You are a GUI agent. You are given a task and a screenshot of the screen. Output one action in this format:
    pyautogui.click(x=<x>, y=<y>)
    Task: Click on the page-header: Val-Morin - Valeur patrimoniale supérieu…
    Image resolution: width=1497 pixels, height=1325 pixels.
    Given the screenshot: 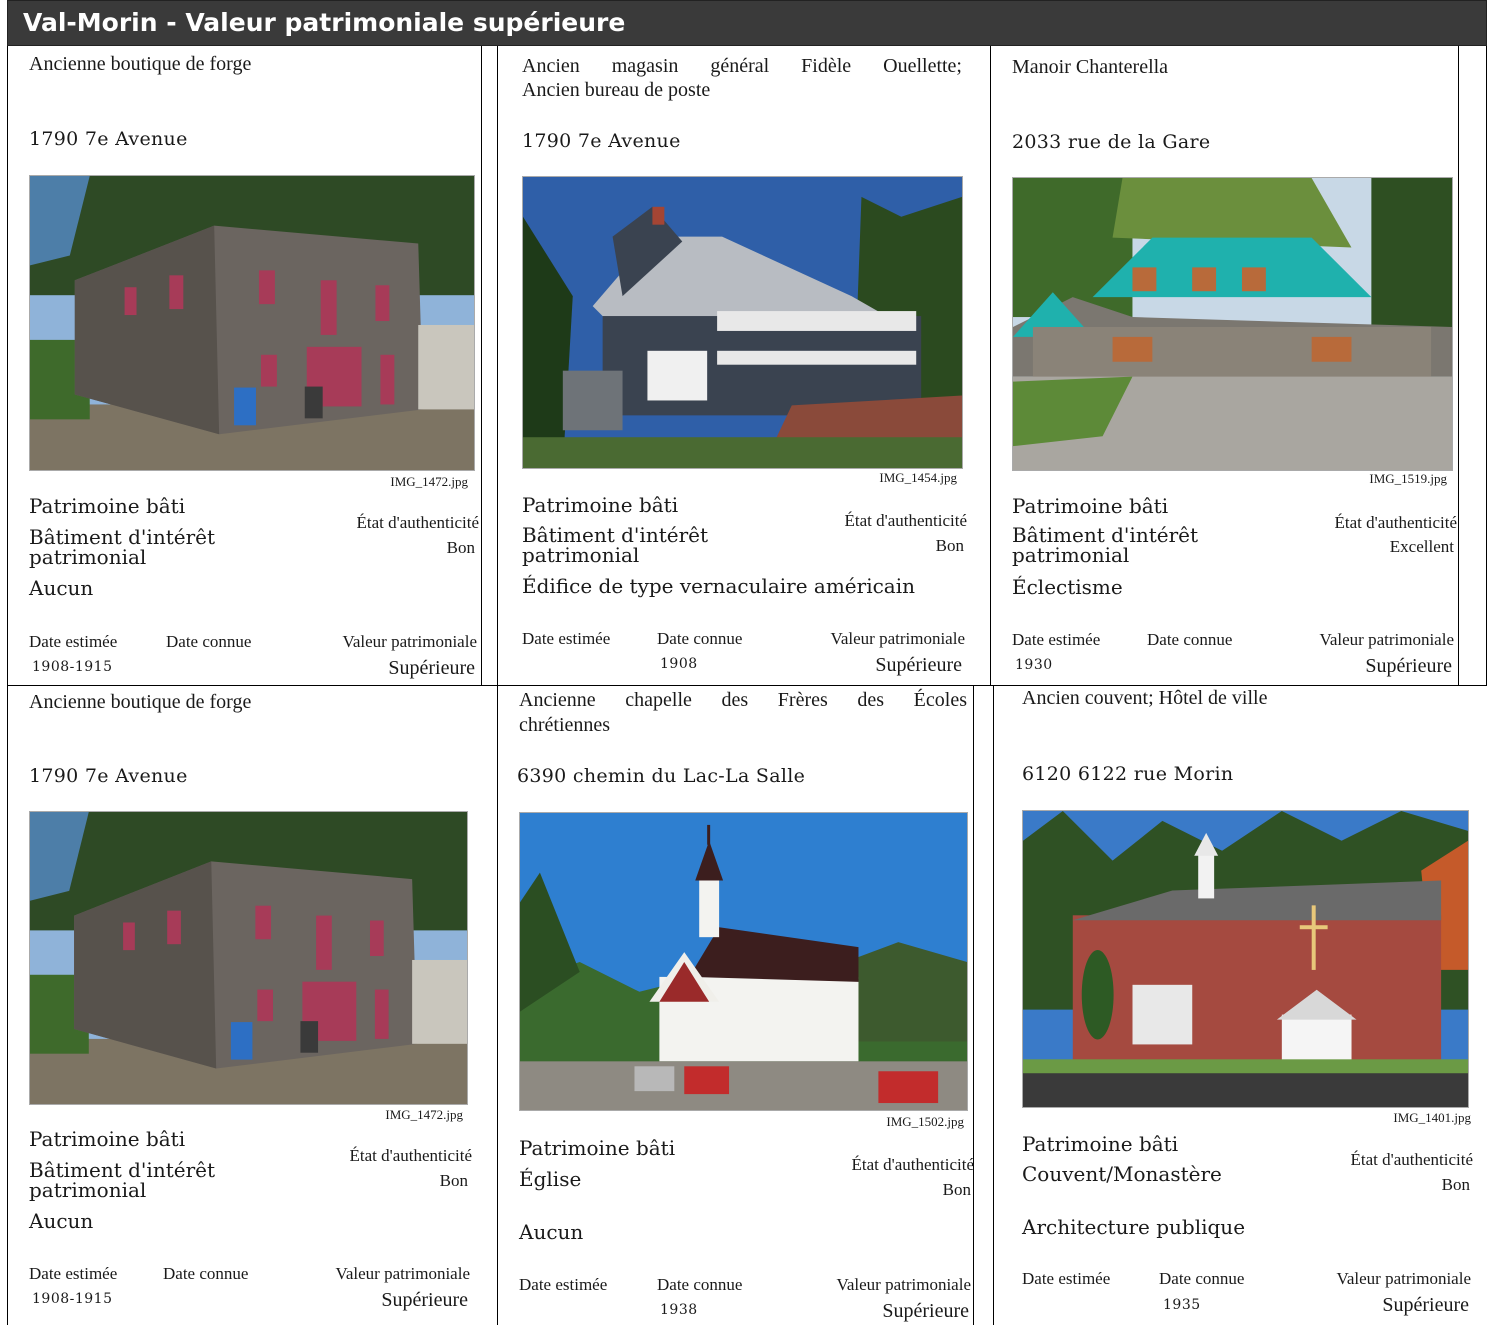 What is the action you would take?
    pyautogui.click(x=747, y=23)
    